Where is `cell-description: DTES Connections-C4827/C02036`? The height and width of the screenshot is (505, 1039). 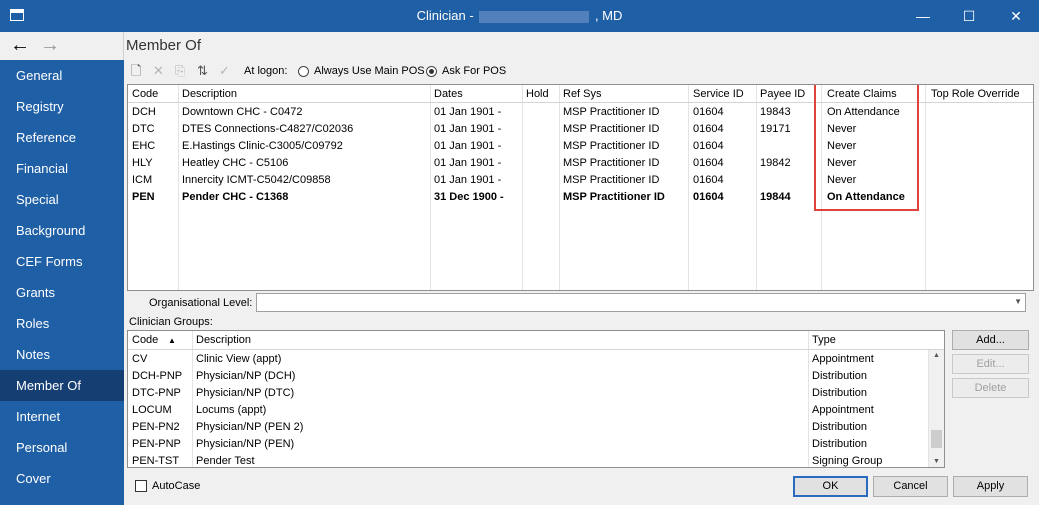 cell-description: DTES Connections-C4827/C02036 is located at coordinates (268, 129).